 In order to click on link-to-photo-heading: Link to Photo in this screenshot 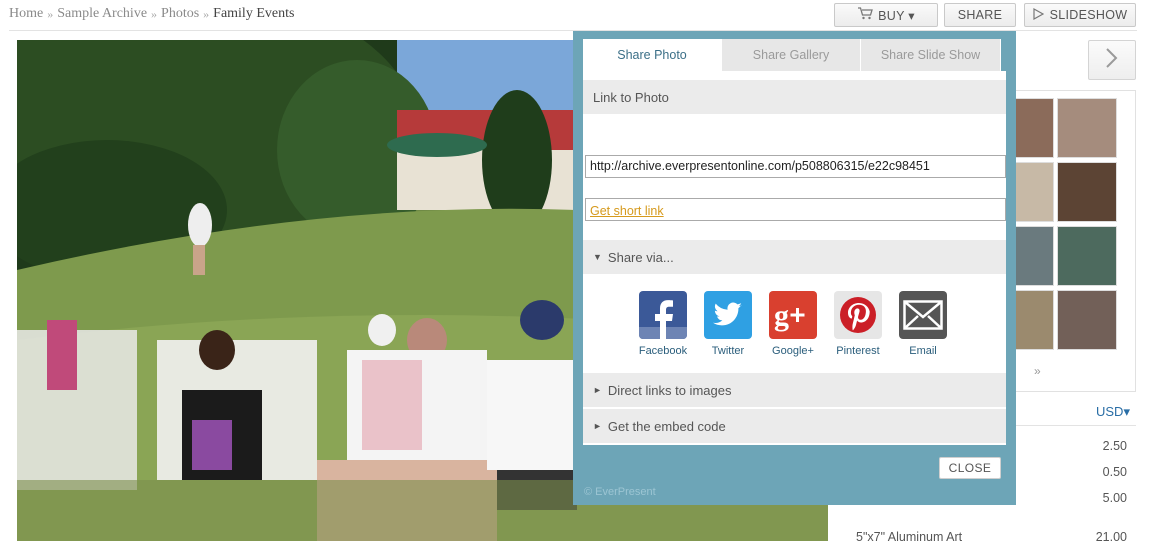, I will do `click(794, 97)`.